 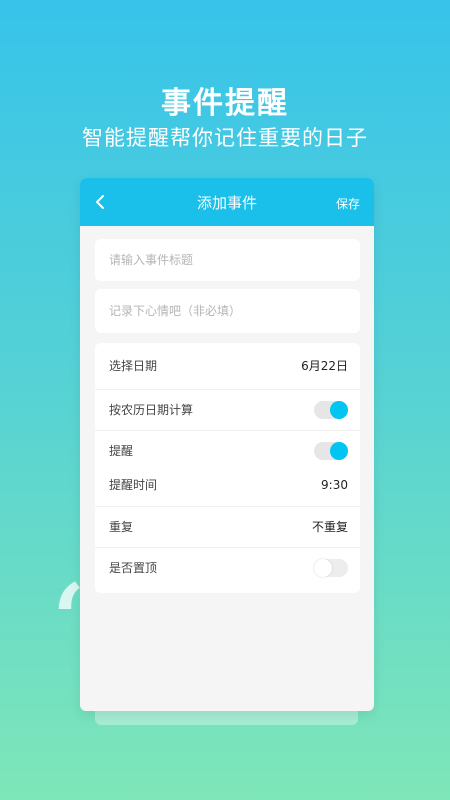 What do you see at coordinates (227, 527) in the screenshot?
I see `repeat-row: 重复 不重复` at bounding box center [227, 527].